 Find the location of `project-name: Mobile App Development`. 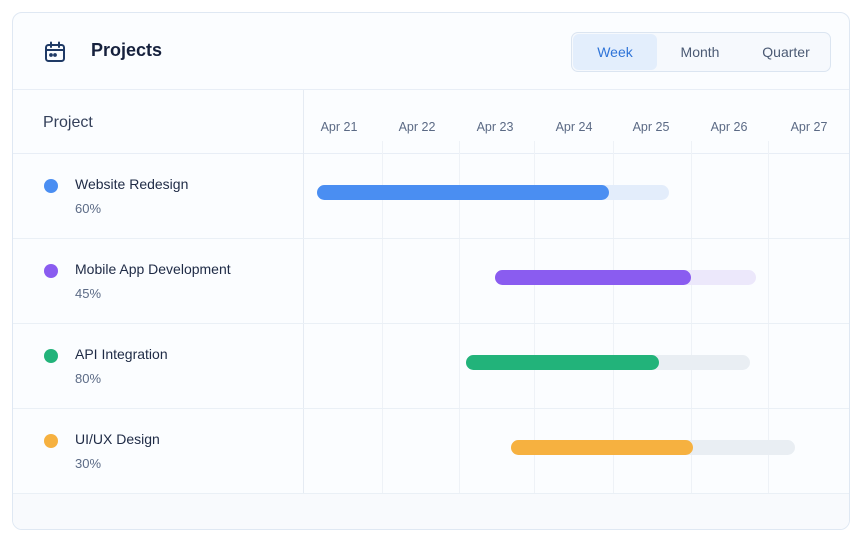

project-name: Mobile App Development is located at coordinates (153, 269).